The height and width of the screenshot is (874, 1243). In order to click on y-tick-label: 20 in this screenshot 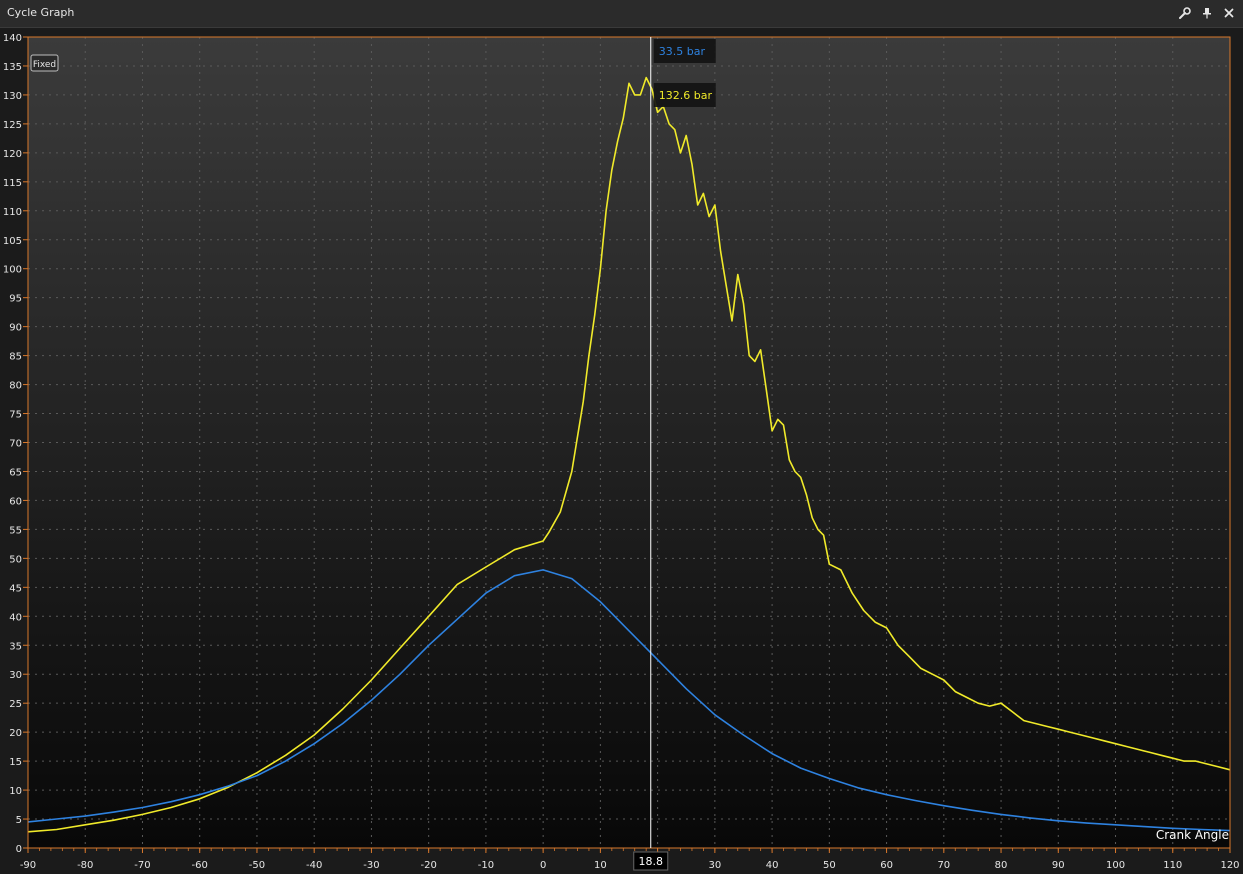, I will do `click(15, 733)`.